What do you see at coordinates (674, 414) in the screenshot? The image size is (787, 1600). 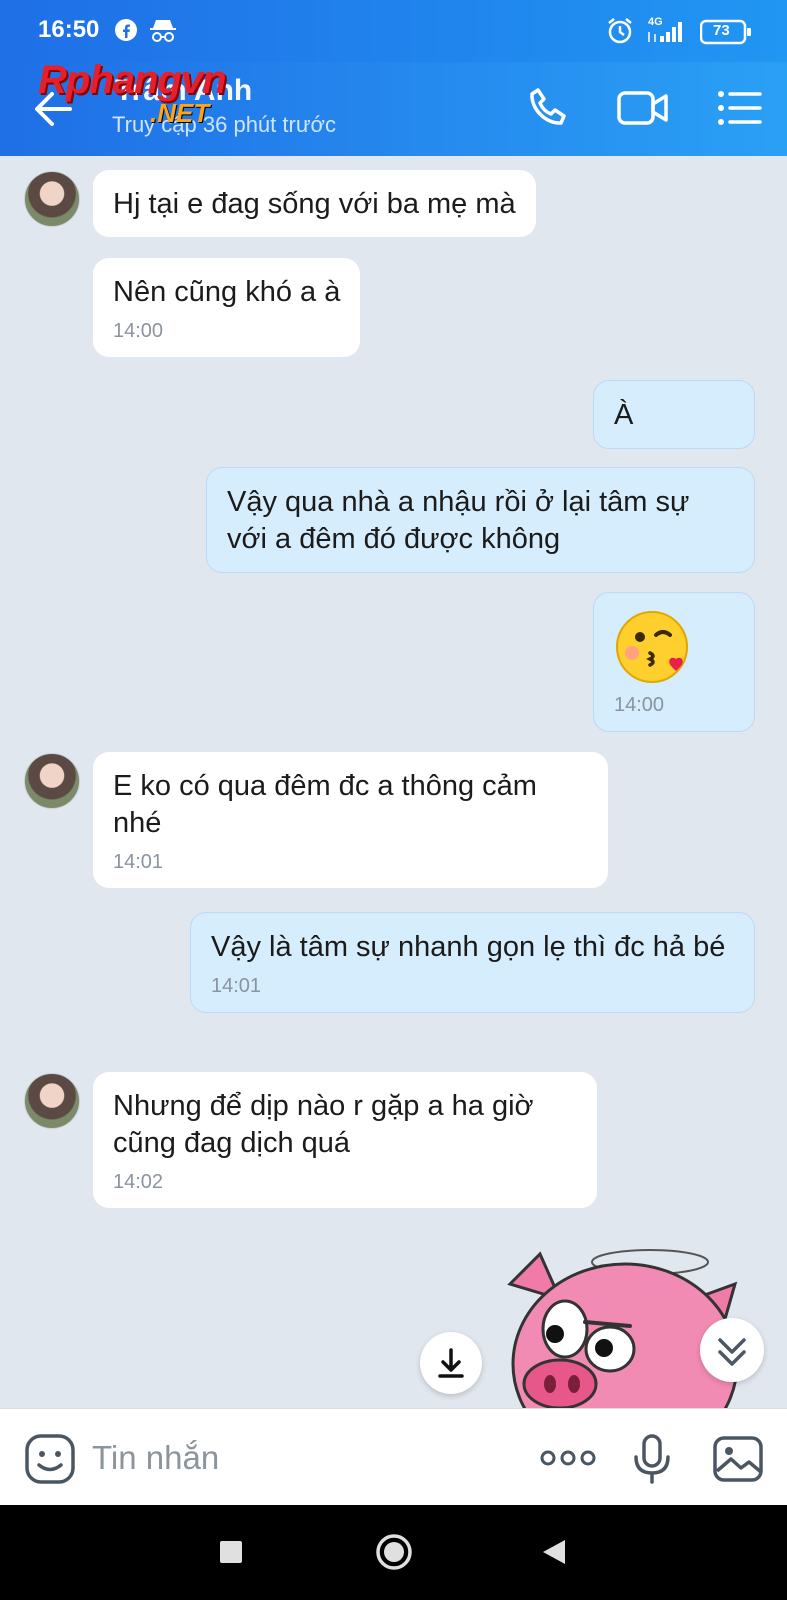 I see `message-bubble-outgoing: À` at bounding box center [674, 414].